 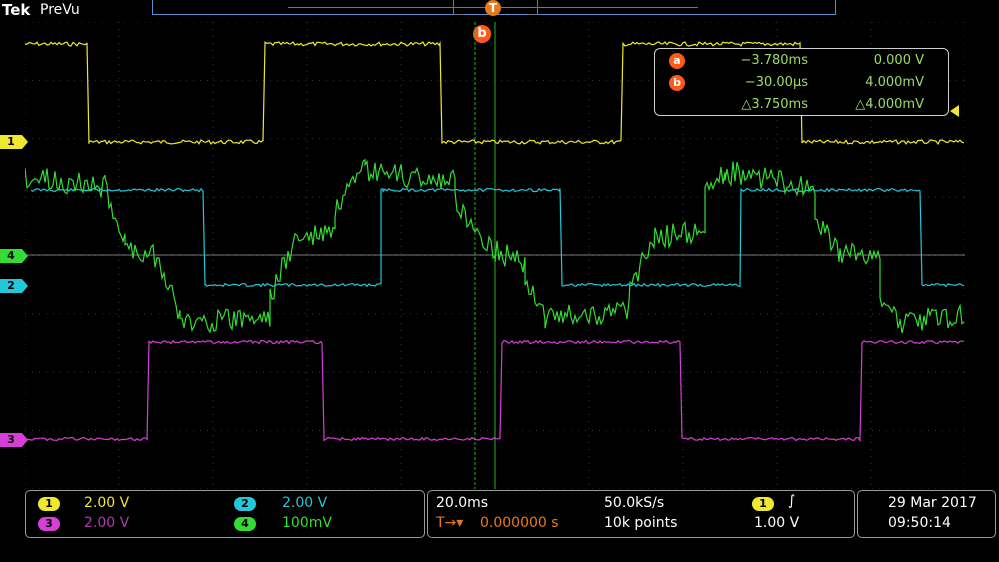 I want to click on date-display: 29 Mar 2017, so click(x=932, y=503).